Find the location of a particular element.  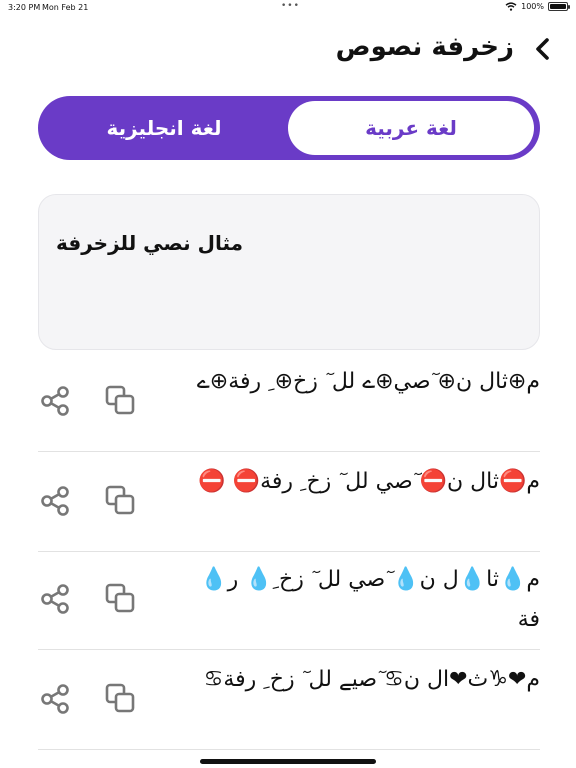

home-indicator is located at coordinates (288, 761).